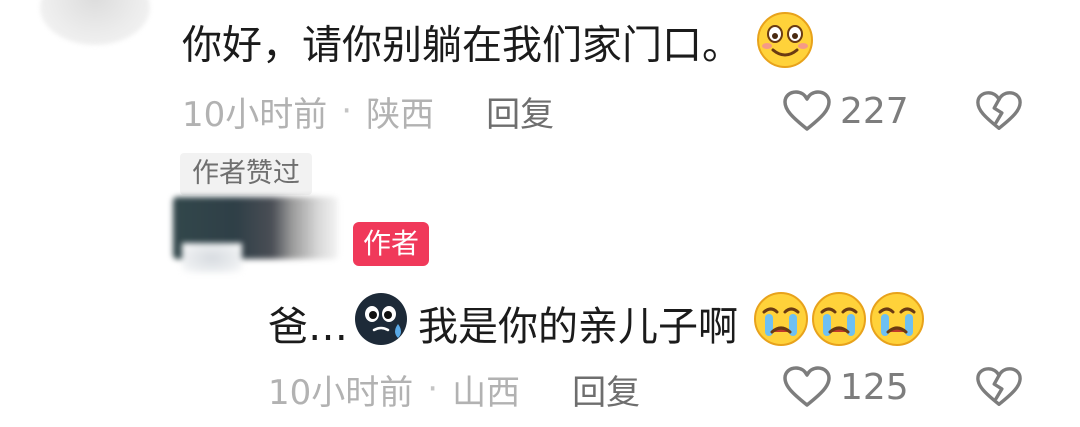 Image resolution: width=1080 pixels, height=427 pixels. What do you see at coordinates (341, 392) in the screenshot?
I see `reply-time: 10小时前` at bounding box center [341, 392].